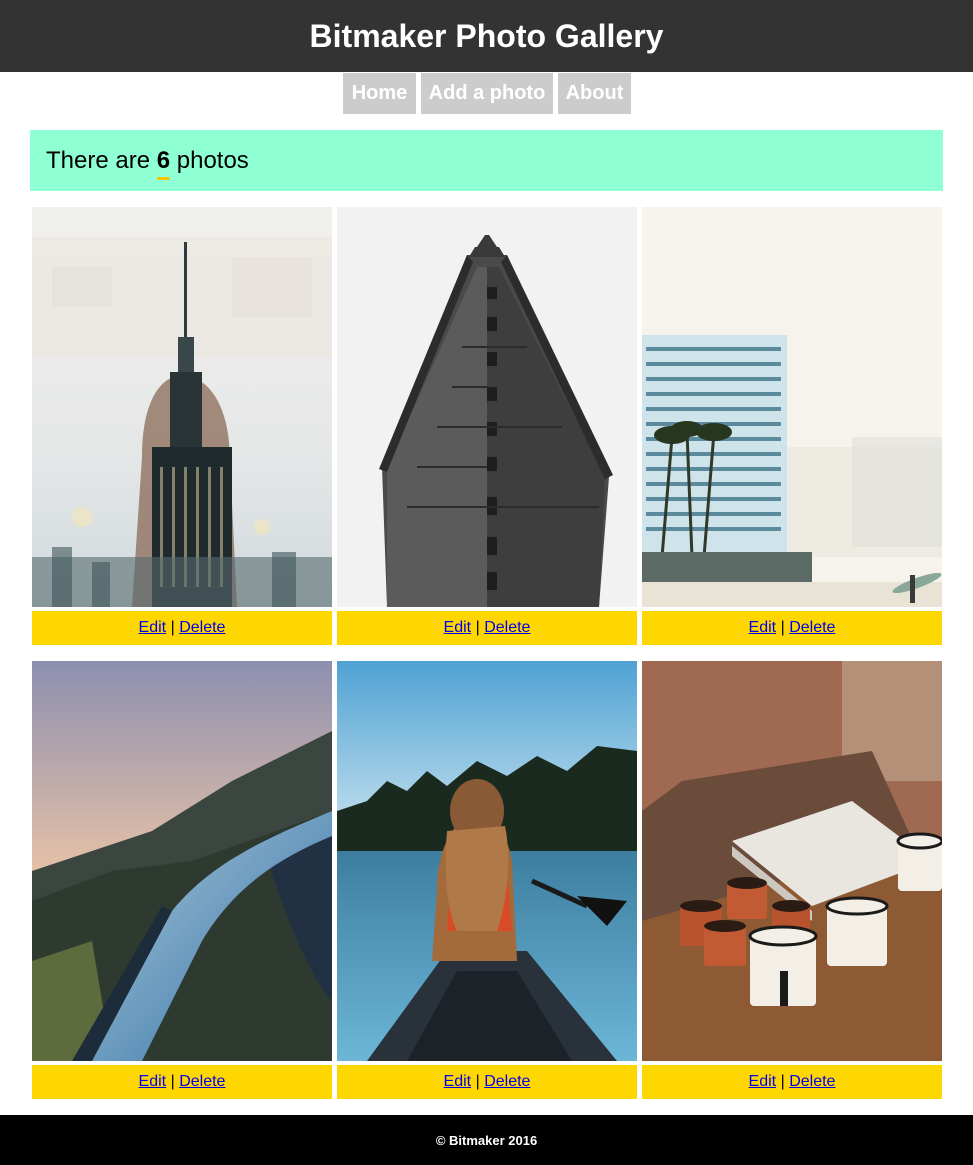 This screenshot has width=973, height=1165. I want to click on site-footer: © Bitmaker 2016, so click(486, 1140).